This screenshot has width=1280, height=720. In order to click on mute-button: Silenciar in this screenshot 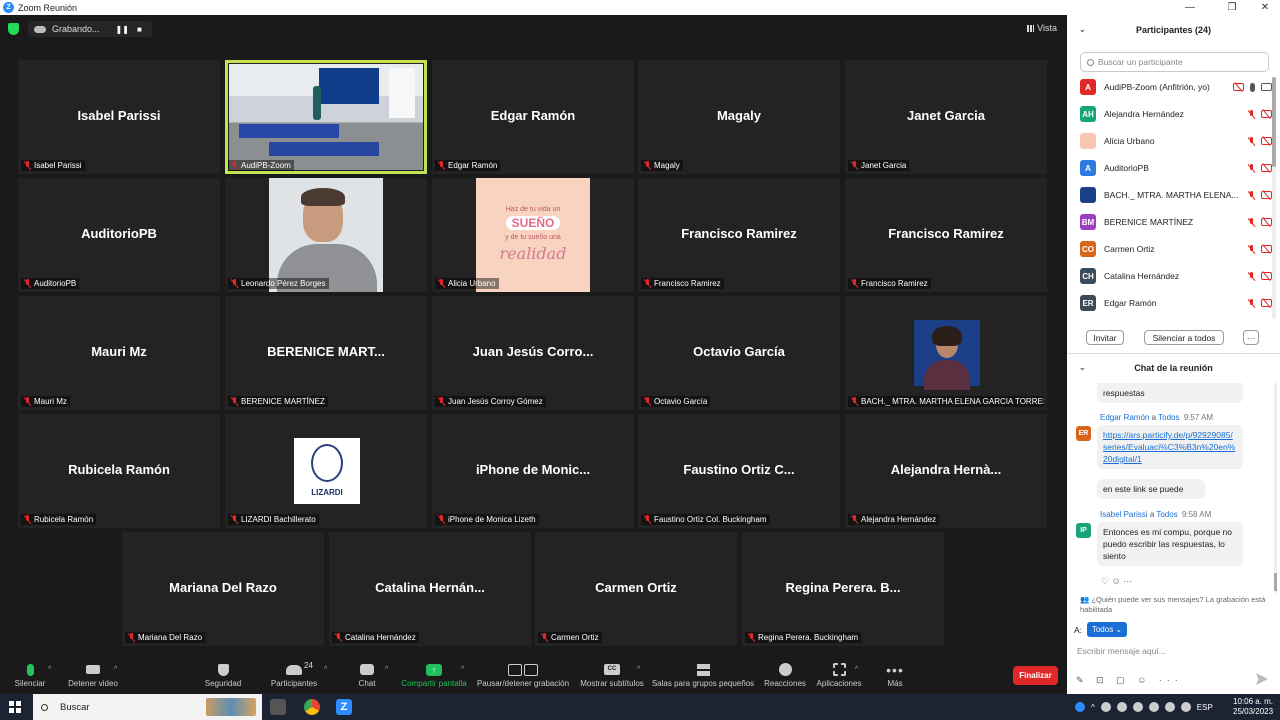, I will do `click(30, 675)`.